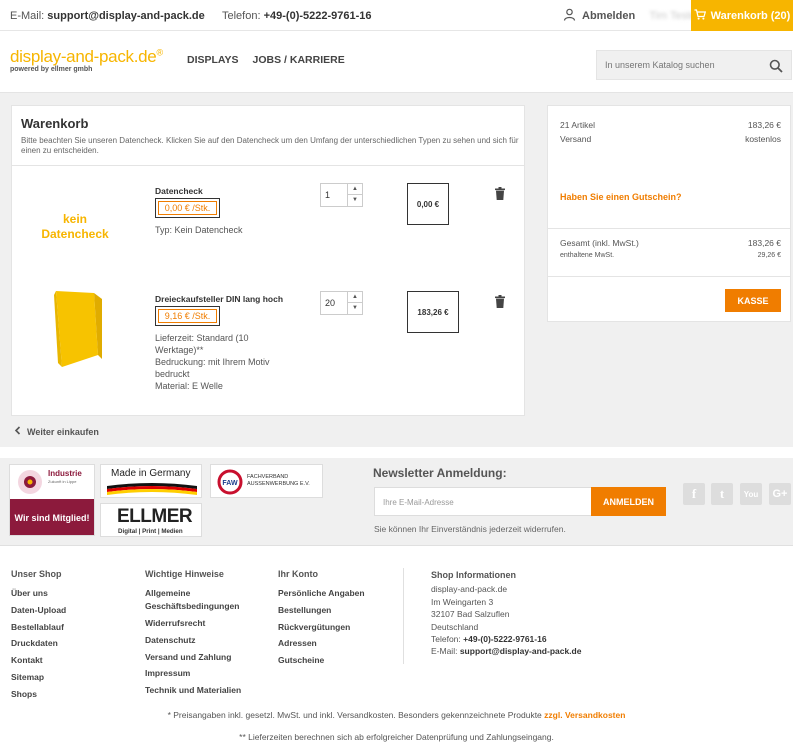 This screenshot has height=750, width=793. I want to click on footer-link-addresses: Adressen, so click(321, 643).